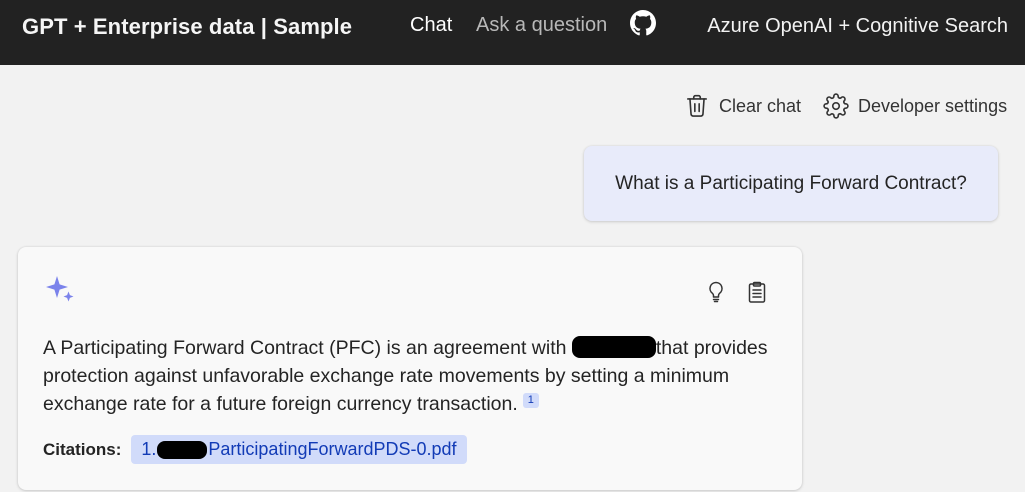 This screenshot has width=1025, height=492. I want to click on nav-link-ask-question: Ask a question, so click(541, 25).